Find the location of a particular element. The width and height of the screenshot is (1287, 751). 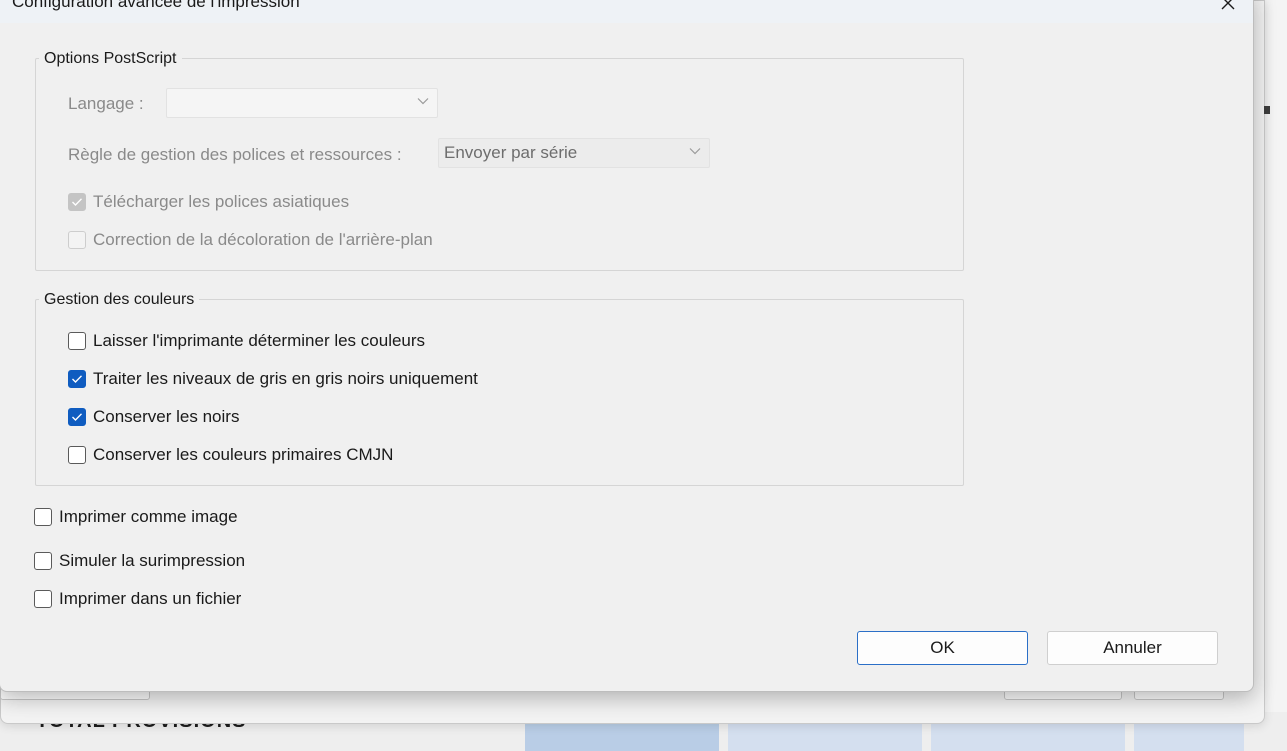

language-select is located at coordinates (302, 103).